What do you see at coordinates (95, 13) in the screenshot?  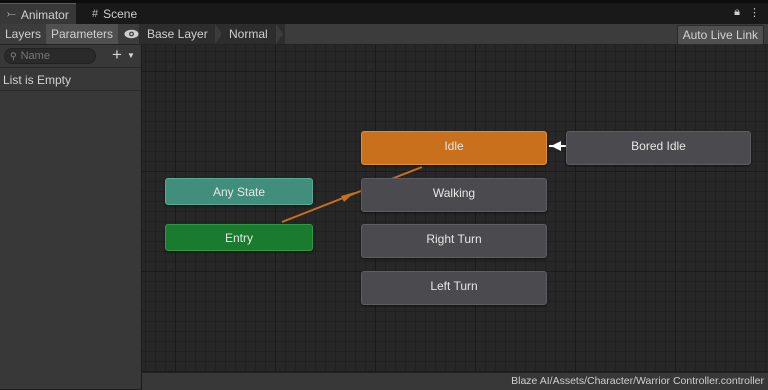 I see `grid-icon: #` at bounding box center [95, 13].